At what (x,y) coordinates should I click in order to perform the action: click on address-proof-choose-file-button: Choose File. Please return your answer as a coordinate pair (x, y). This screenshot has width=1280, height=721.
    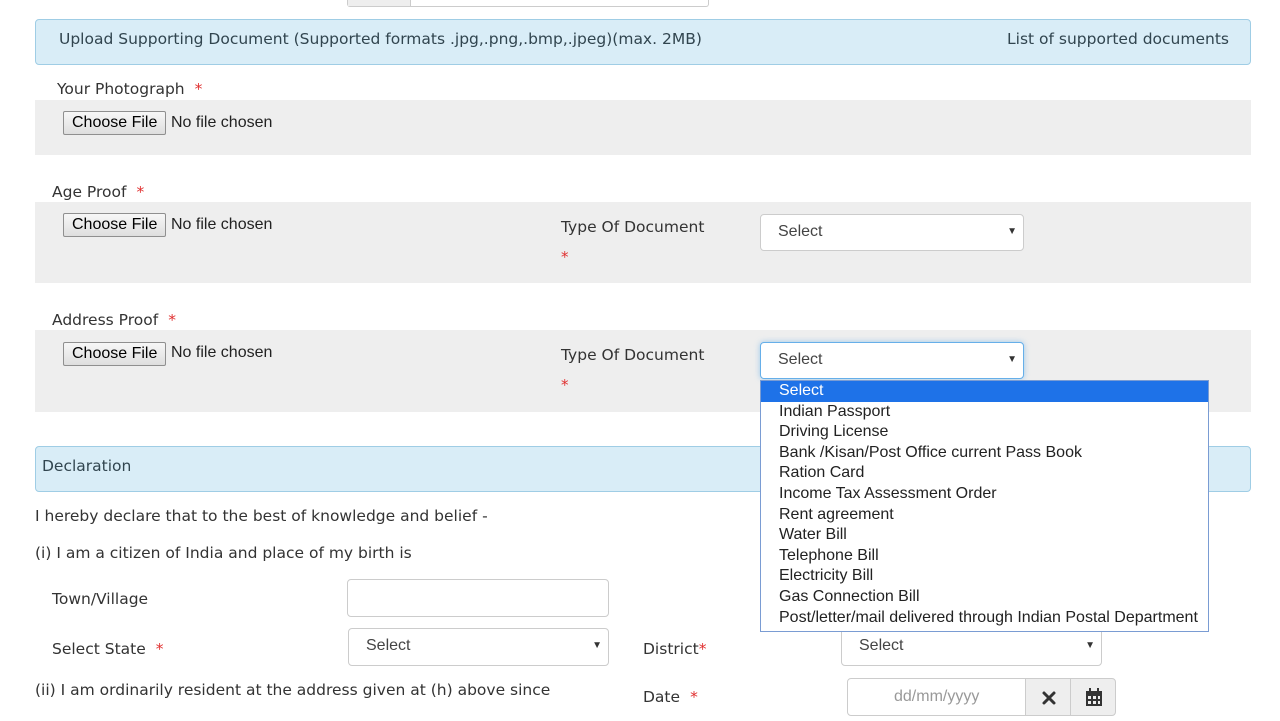
    Looking at the image, I should click on (115, 354).